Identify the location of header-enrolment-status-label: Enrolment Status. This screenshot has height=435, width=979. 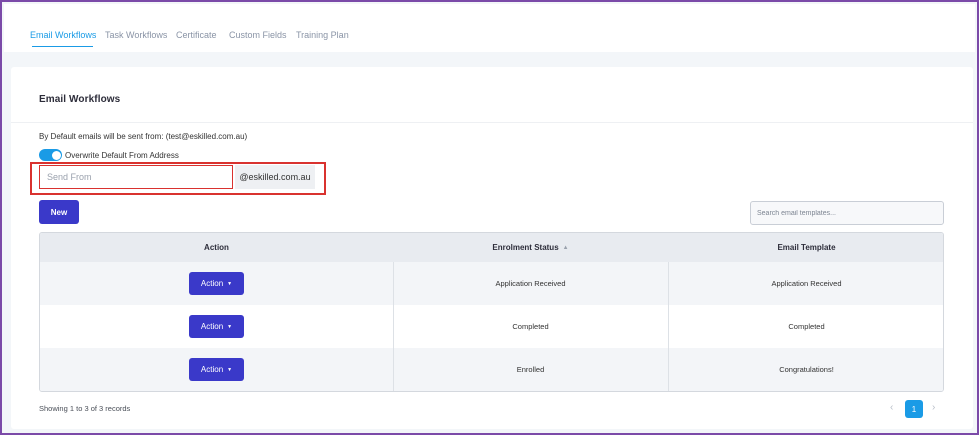
(525, 247).